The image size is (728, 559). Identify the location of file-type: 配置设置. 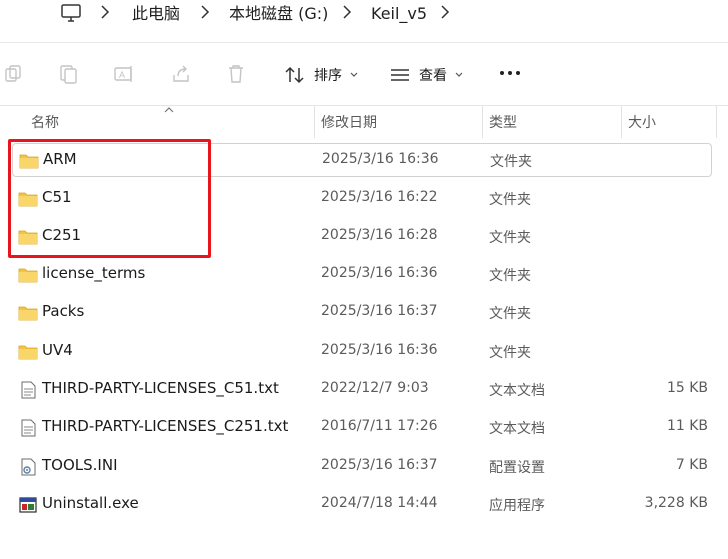
(517, 468).